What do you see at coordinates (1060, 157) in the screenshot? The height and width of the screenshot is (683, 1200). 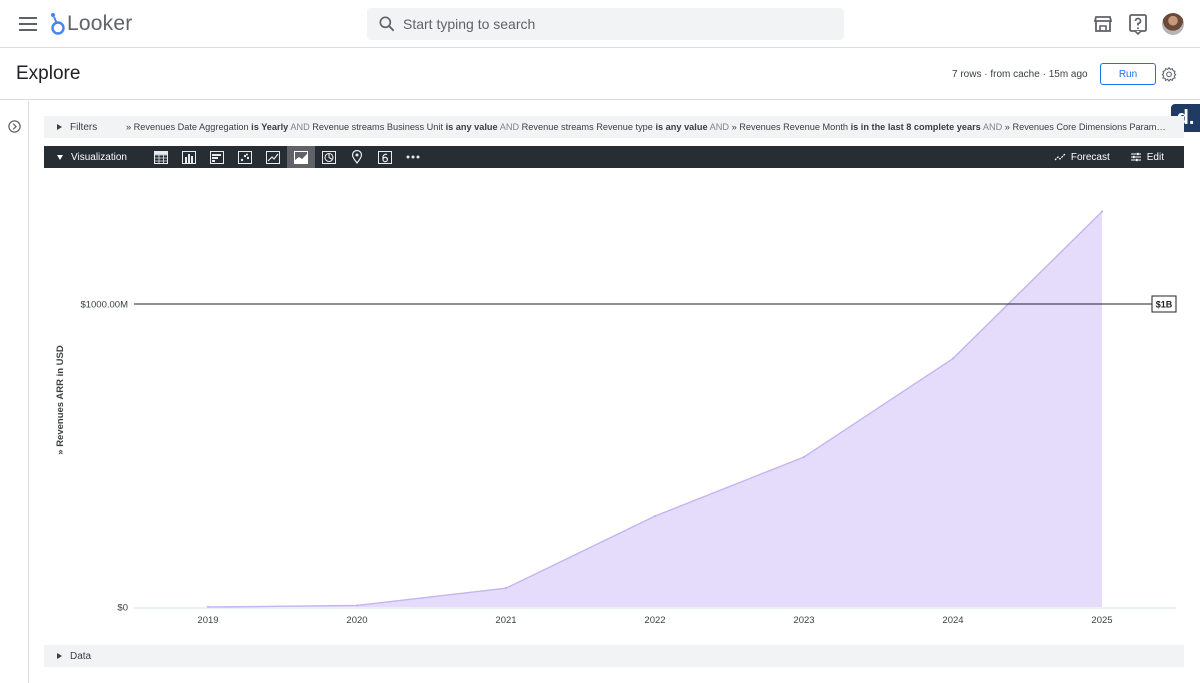 I see `forecast-icon` at bounding box center [1060, 157].